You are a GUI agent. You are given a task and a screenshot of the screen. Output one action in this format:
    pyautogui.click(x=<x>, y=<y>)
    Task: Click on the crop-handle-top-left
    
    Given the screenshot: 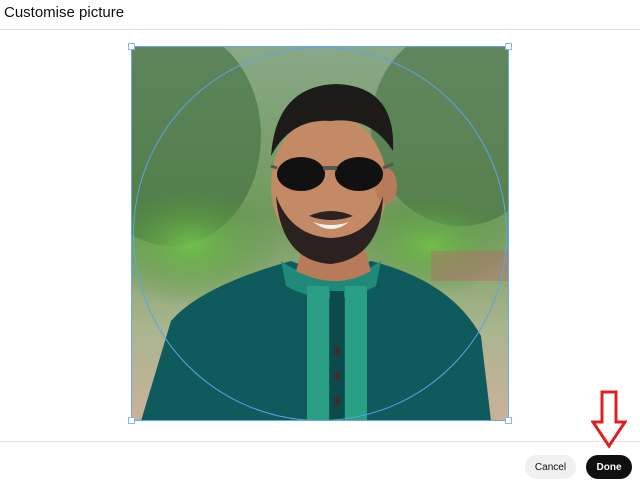 What is the action you would take?
    pyautogui.click(x=131, y=46)
    